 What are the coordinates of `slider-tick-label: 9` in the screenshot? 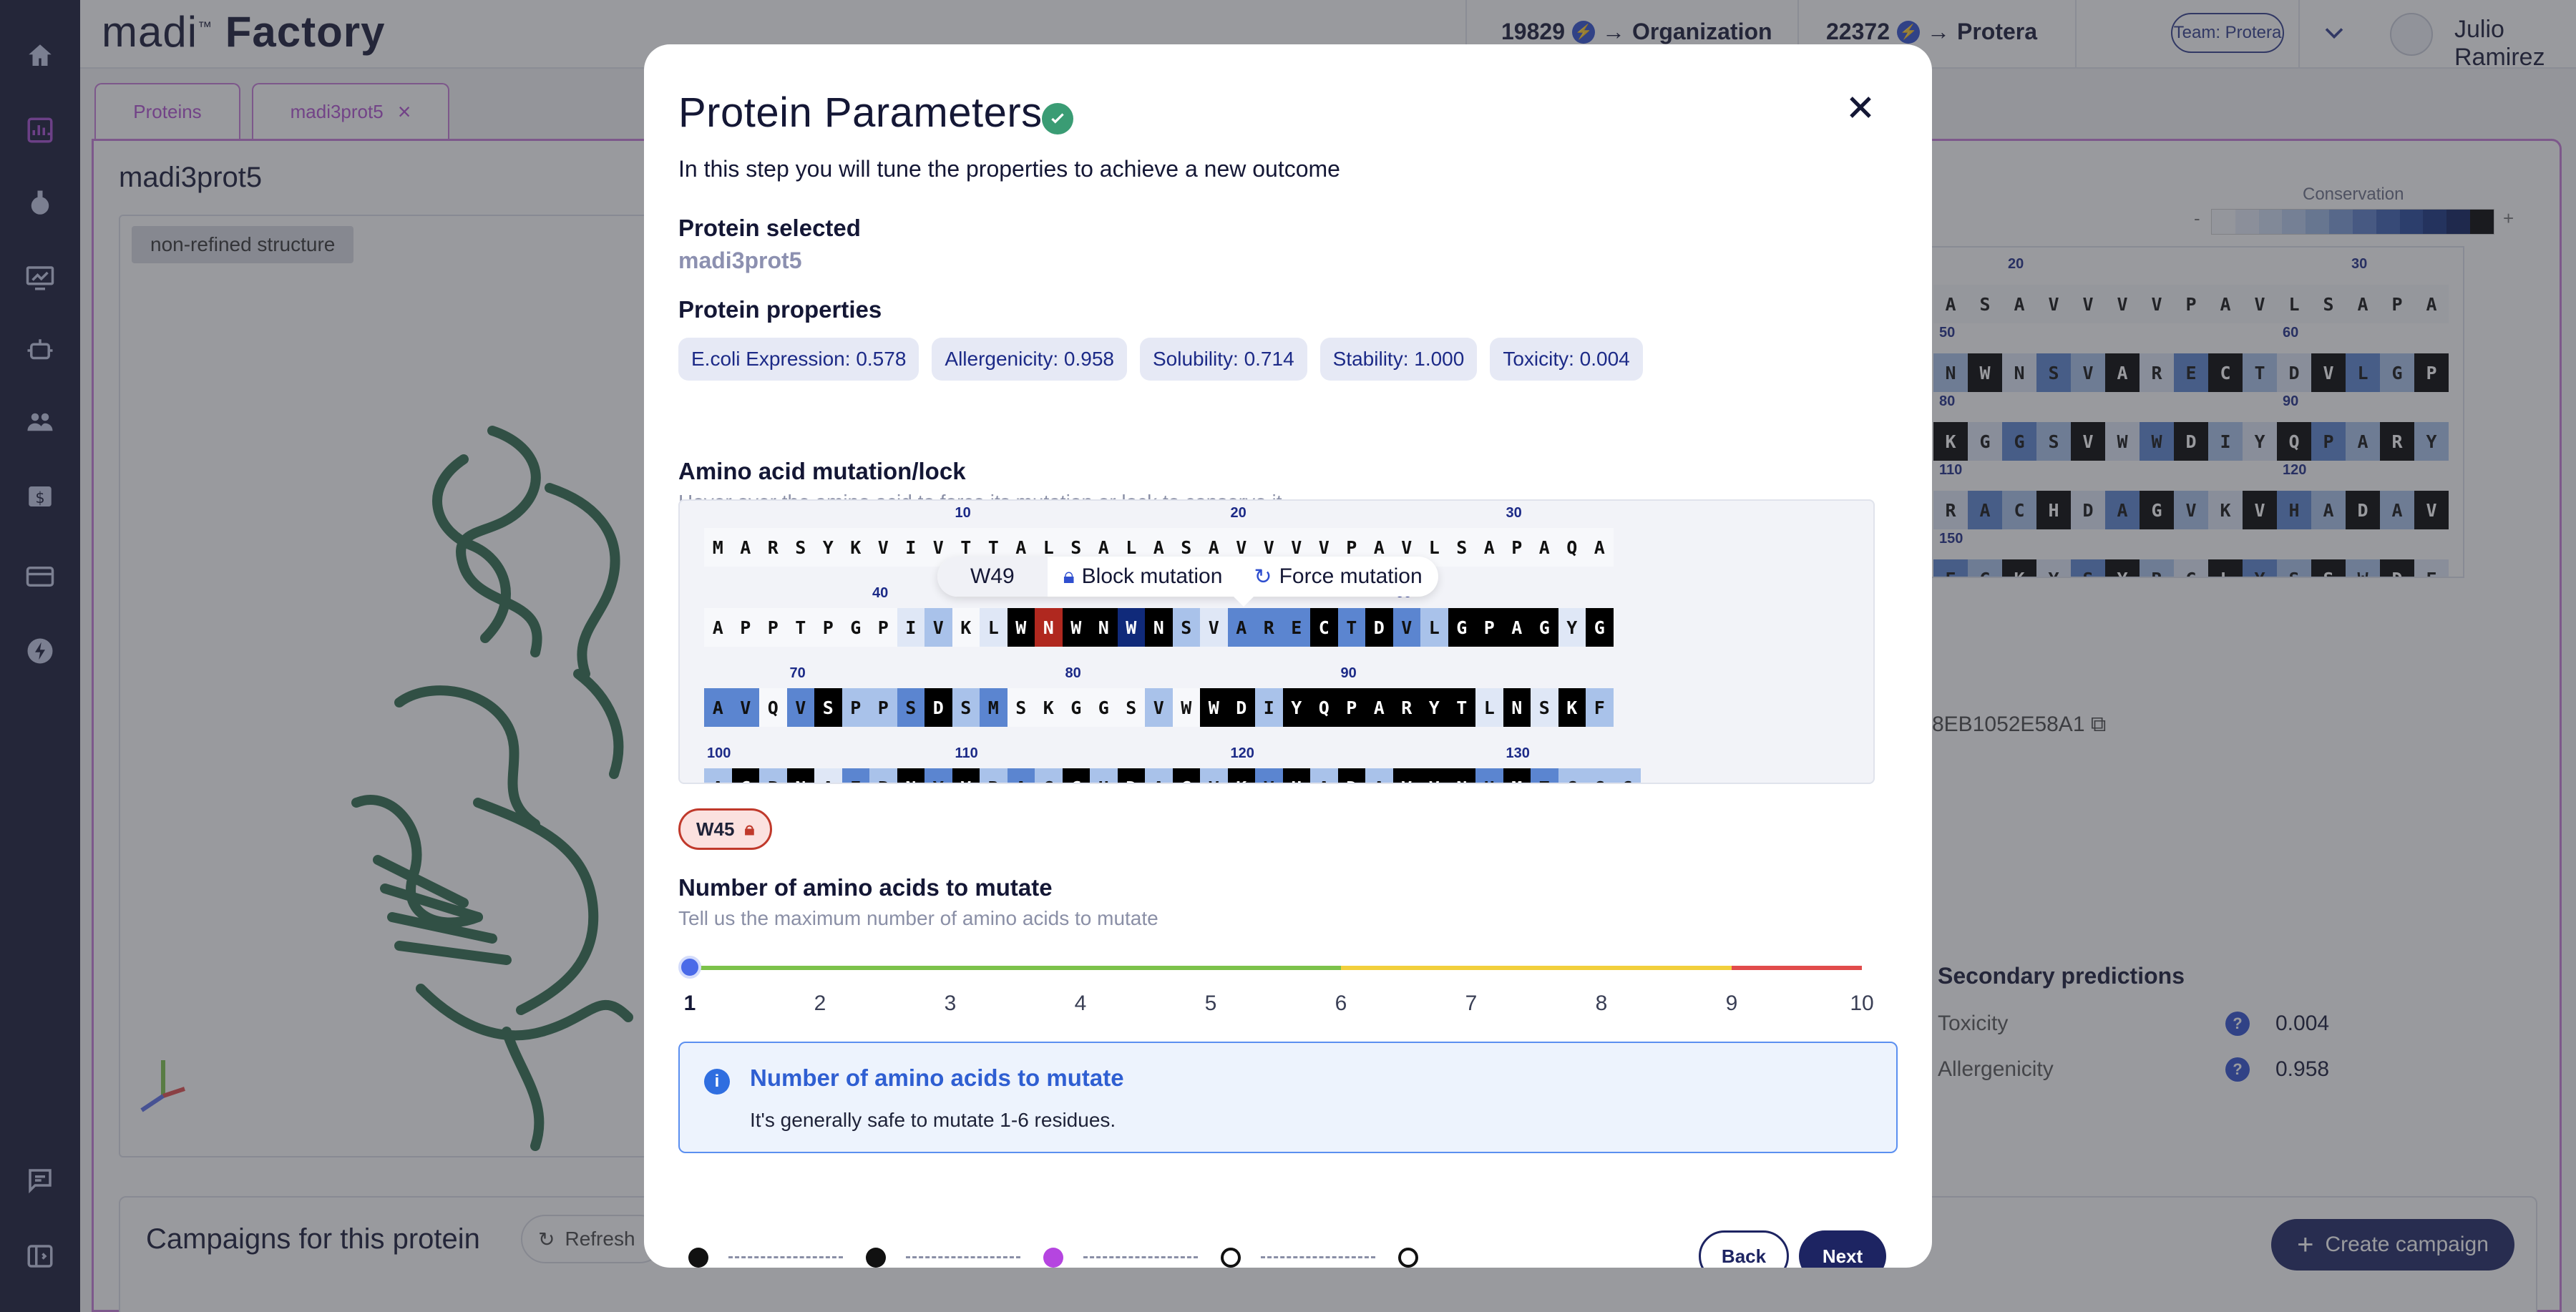 It's located at (1731, 1004).